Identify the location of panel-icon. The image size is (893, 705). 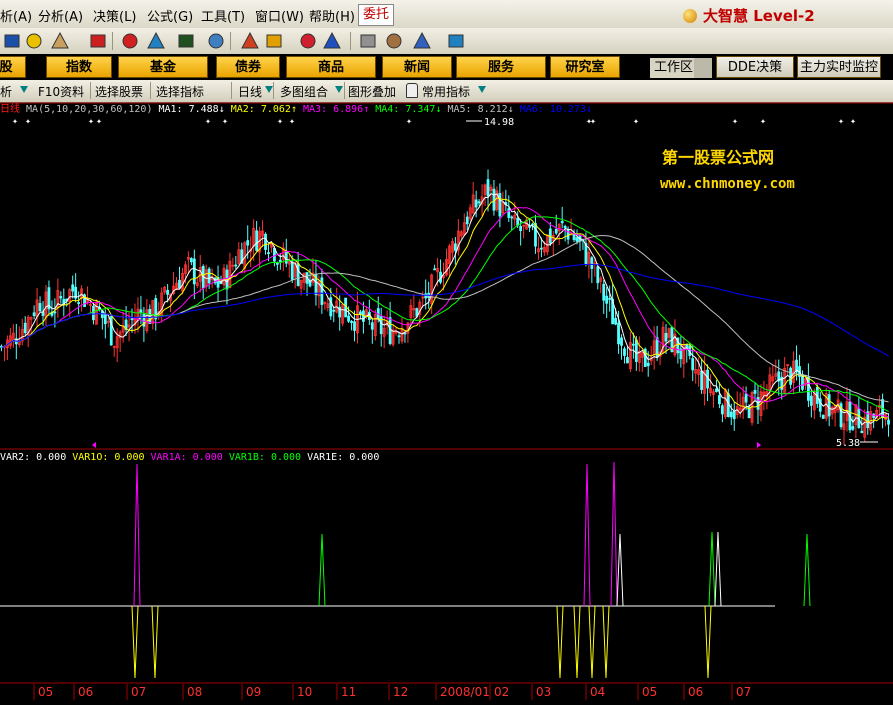
(422, 41).